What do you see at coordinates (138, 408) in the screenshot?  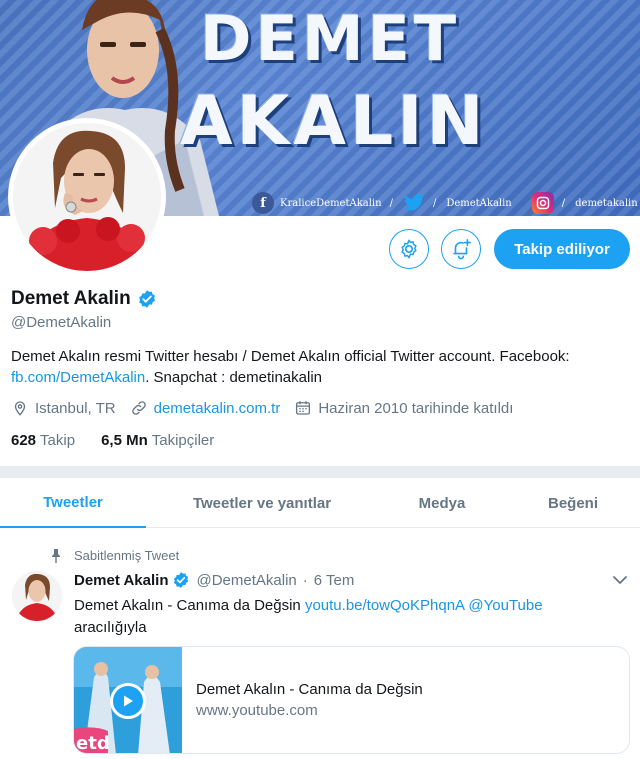 I see `link-icon` at bounding box center [138, 408].